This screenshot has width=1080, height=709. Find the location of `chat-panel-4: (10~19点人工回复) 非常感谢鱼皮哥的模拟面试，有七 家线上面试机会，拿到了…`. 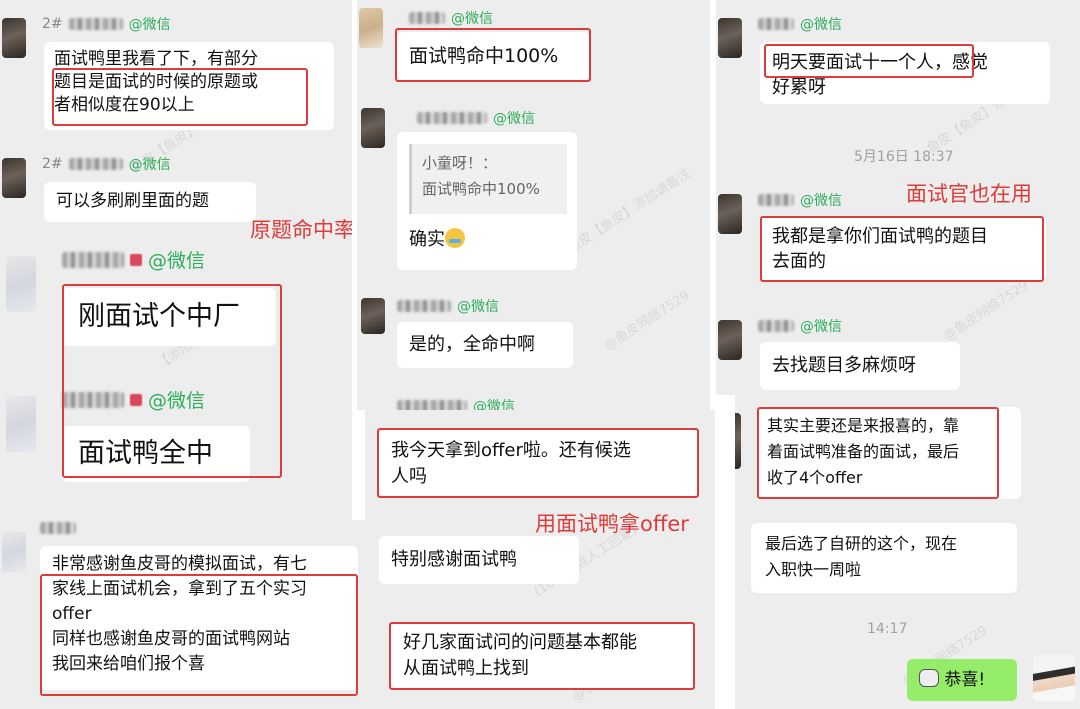

chat-panel-4: (10~19点人工回复) 非常感谢鱼皮哥的模拟面试，有七 家线上面试机会，拿到了… is located at coordinates (182, 614).